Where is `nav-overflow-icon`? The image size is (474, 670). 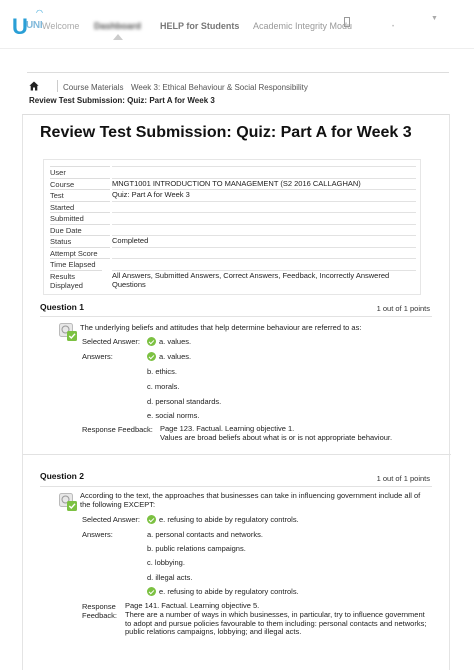 nav-overflow-icon is located at coordinates (347, 22).